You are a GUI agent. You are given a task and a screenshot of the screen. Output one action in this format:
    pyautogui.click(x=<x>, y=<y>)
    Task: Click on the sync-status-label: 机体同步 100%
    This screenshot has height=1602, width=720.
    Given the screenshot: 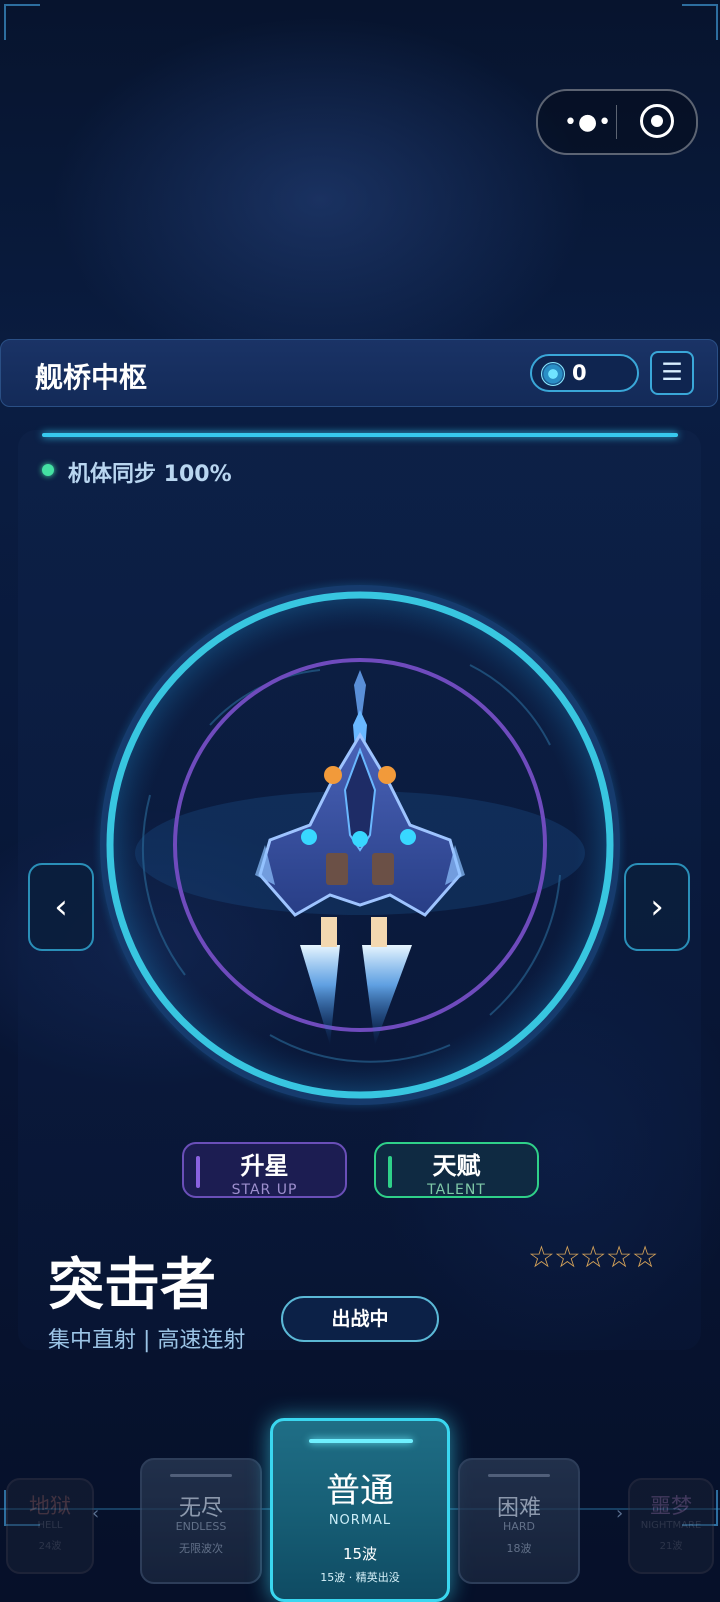 What is the action you would take?
    pyautogui.click(x=150, y=474)
    